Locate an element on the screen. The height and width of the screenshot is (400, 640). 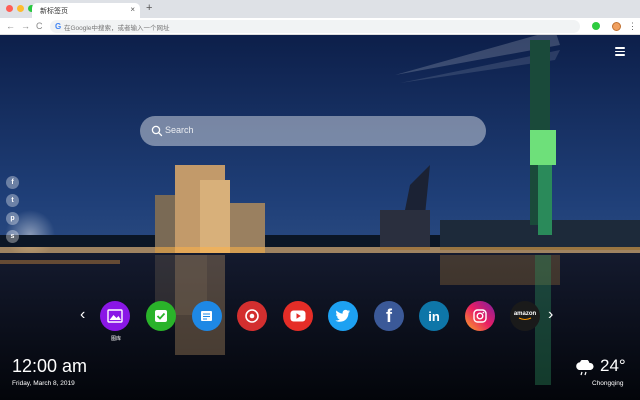
window-controls is located at coordinates (20, 8).